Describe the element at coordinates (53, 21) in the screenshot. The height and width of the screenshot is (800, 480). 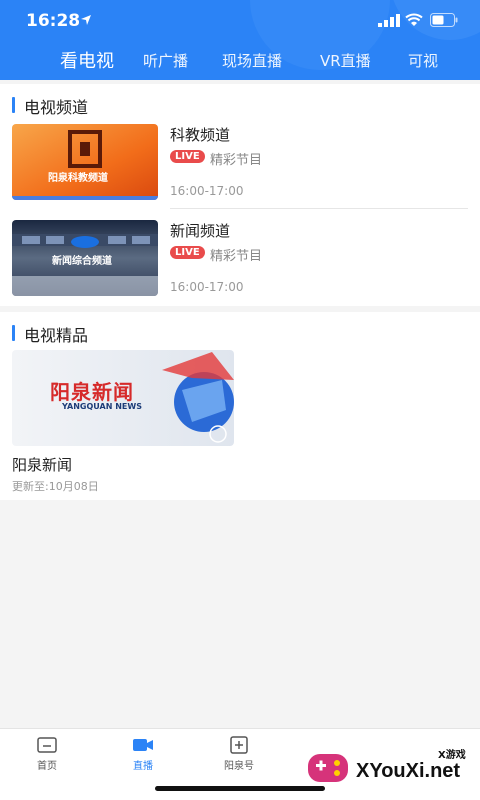
I see `status-time: 16:28` at that location.